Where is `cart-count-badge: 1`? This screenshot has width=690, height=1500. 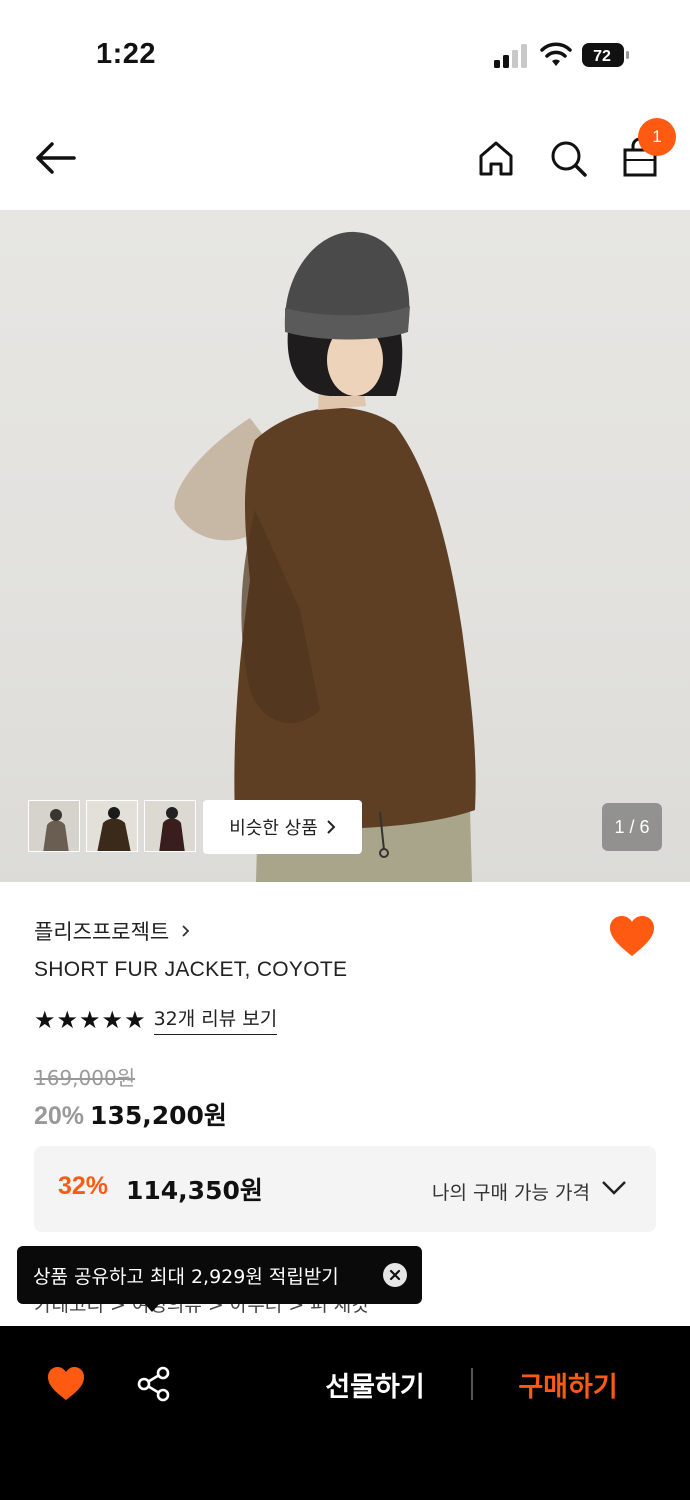
cart-count-badge: 1 is located at coordinates (657, 137).